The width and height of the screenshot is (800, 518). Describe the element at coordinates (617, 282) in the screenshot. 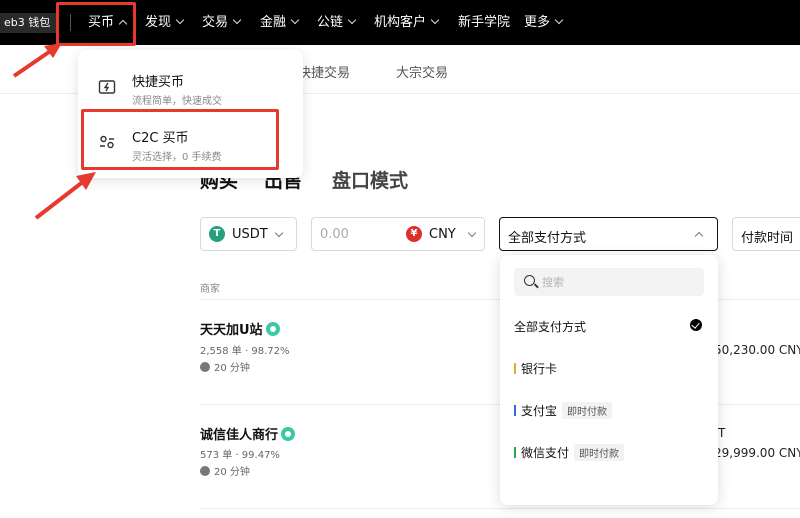

I see `payment-search-input` at that location.